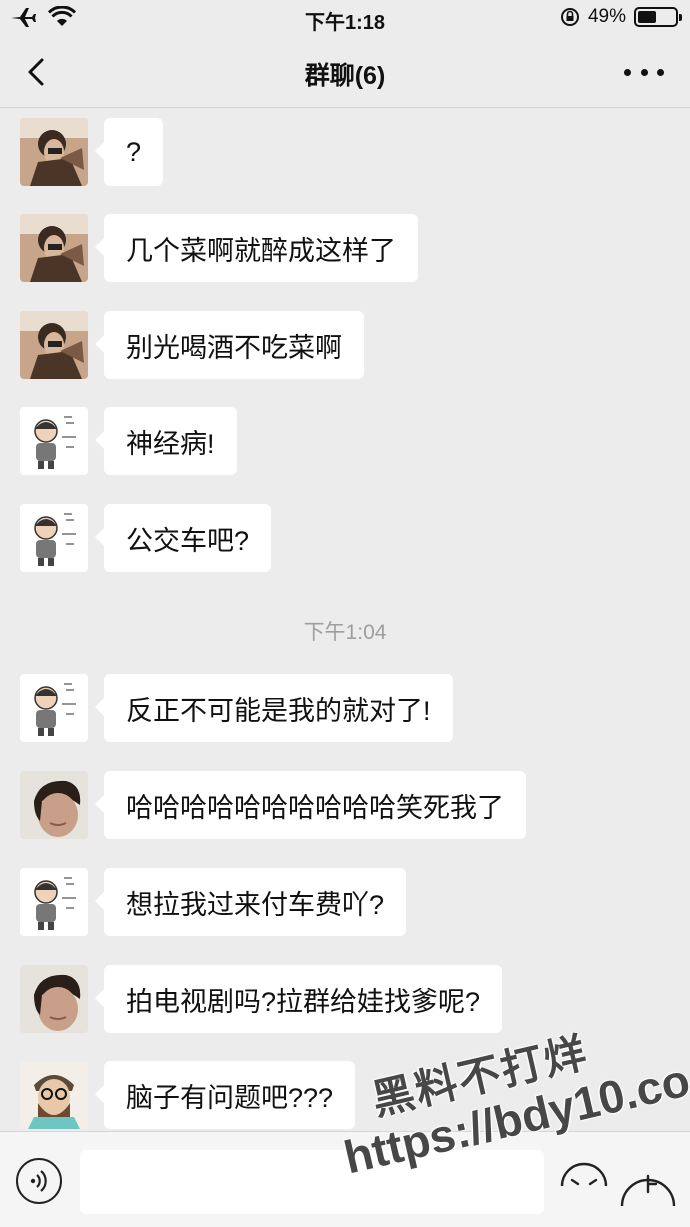 This screenshot has width=690, height=1227. I want to click on message-bubble: 几个菜啊就醉成这样了, so click(256, 248).